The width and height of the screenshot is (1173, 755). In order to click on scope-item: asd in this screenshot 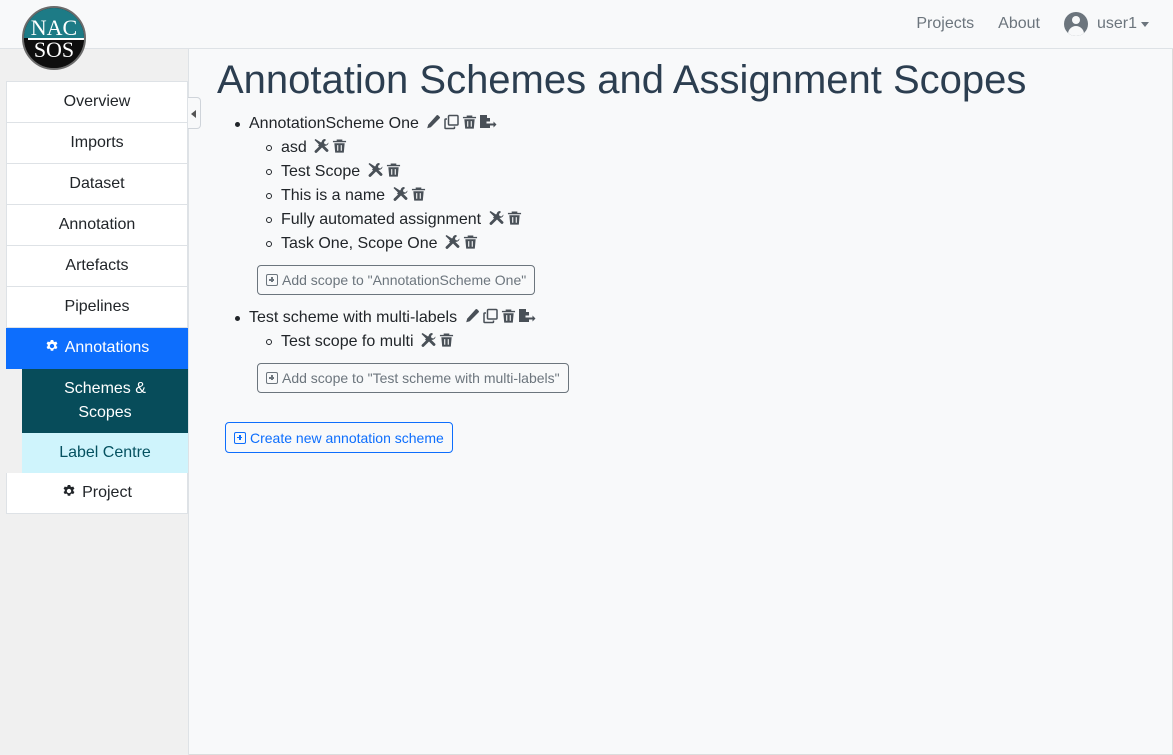, I will do `click(598, 148)`.